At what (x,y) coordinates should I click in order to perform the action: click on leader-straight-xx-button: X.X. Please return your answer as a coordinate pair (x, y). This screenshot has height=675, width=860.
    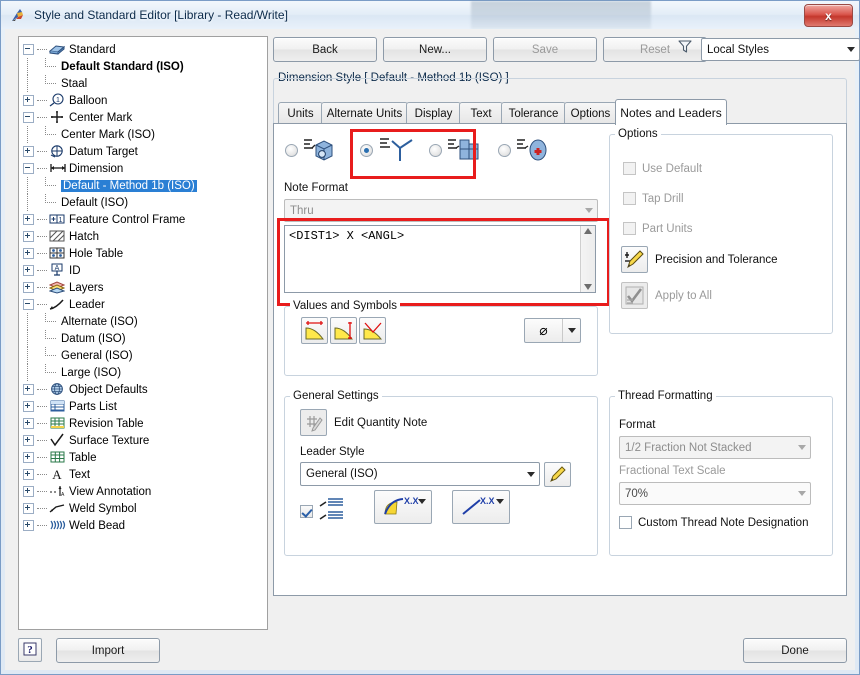
    Looking at the image, I should click on (481, 507).